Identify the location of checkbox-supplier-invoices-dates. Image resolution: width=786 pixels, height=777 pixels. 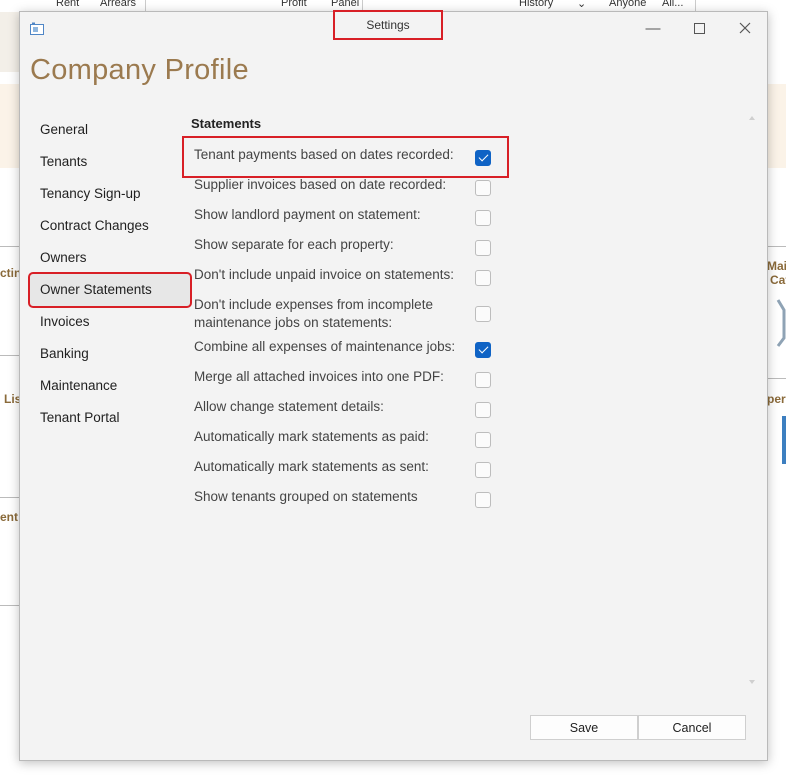
(483, 188).